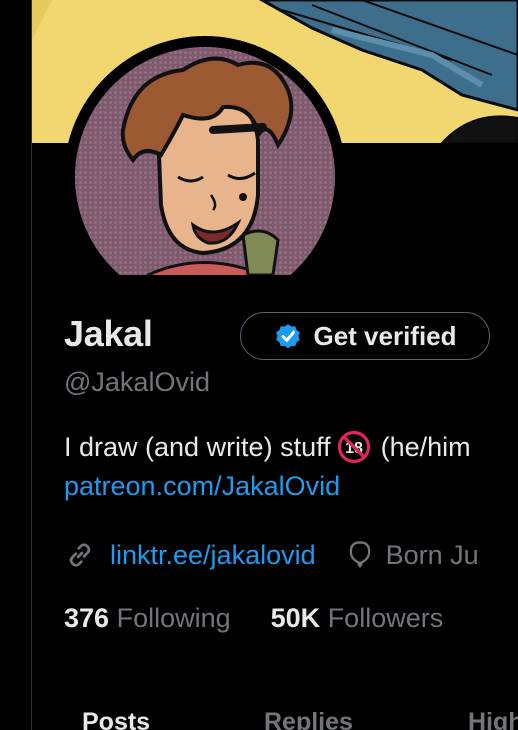 The image size is (518, 730). I want to click on bio: I draw (and write) stuff 18 (he/him, so click(267, 447).